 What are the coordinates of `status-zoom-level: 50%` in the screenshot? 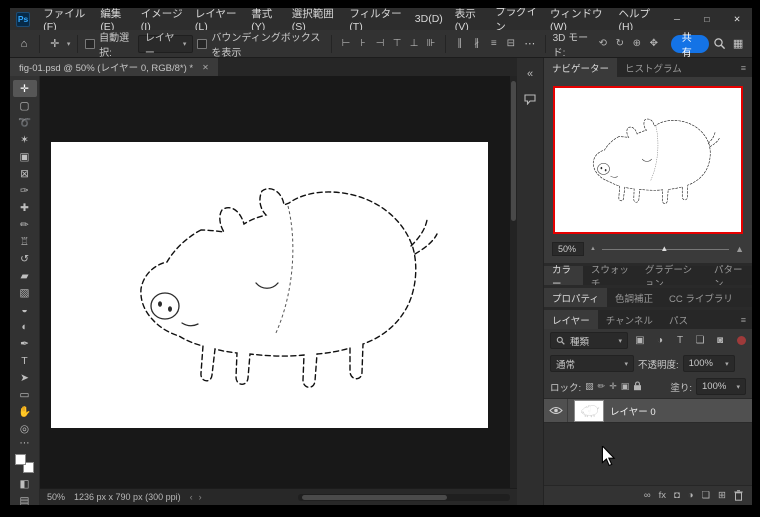 It's located at (56, 497).